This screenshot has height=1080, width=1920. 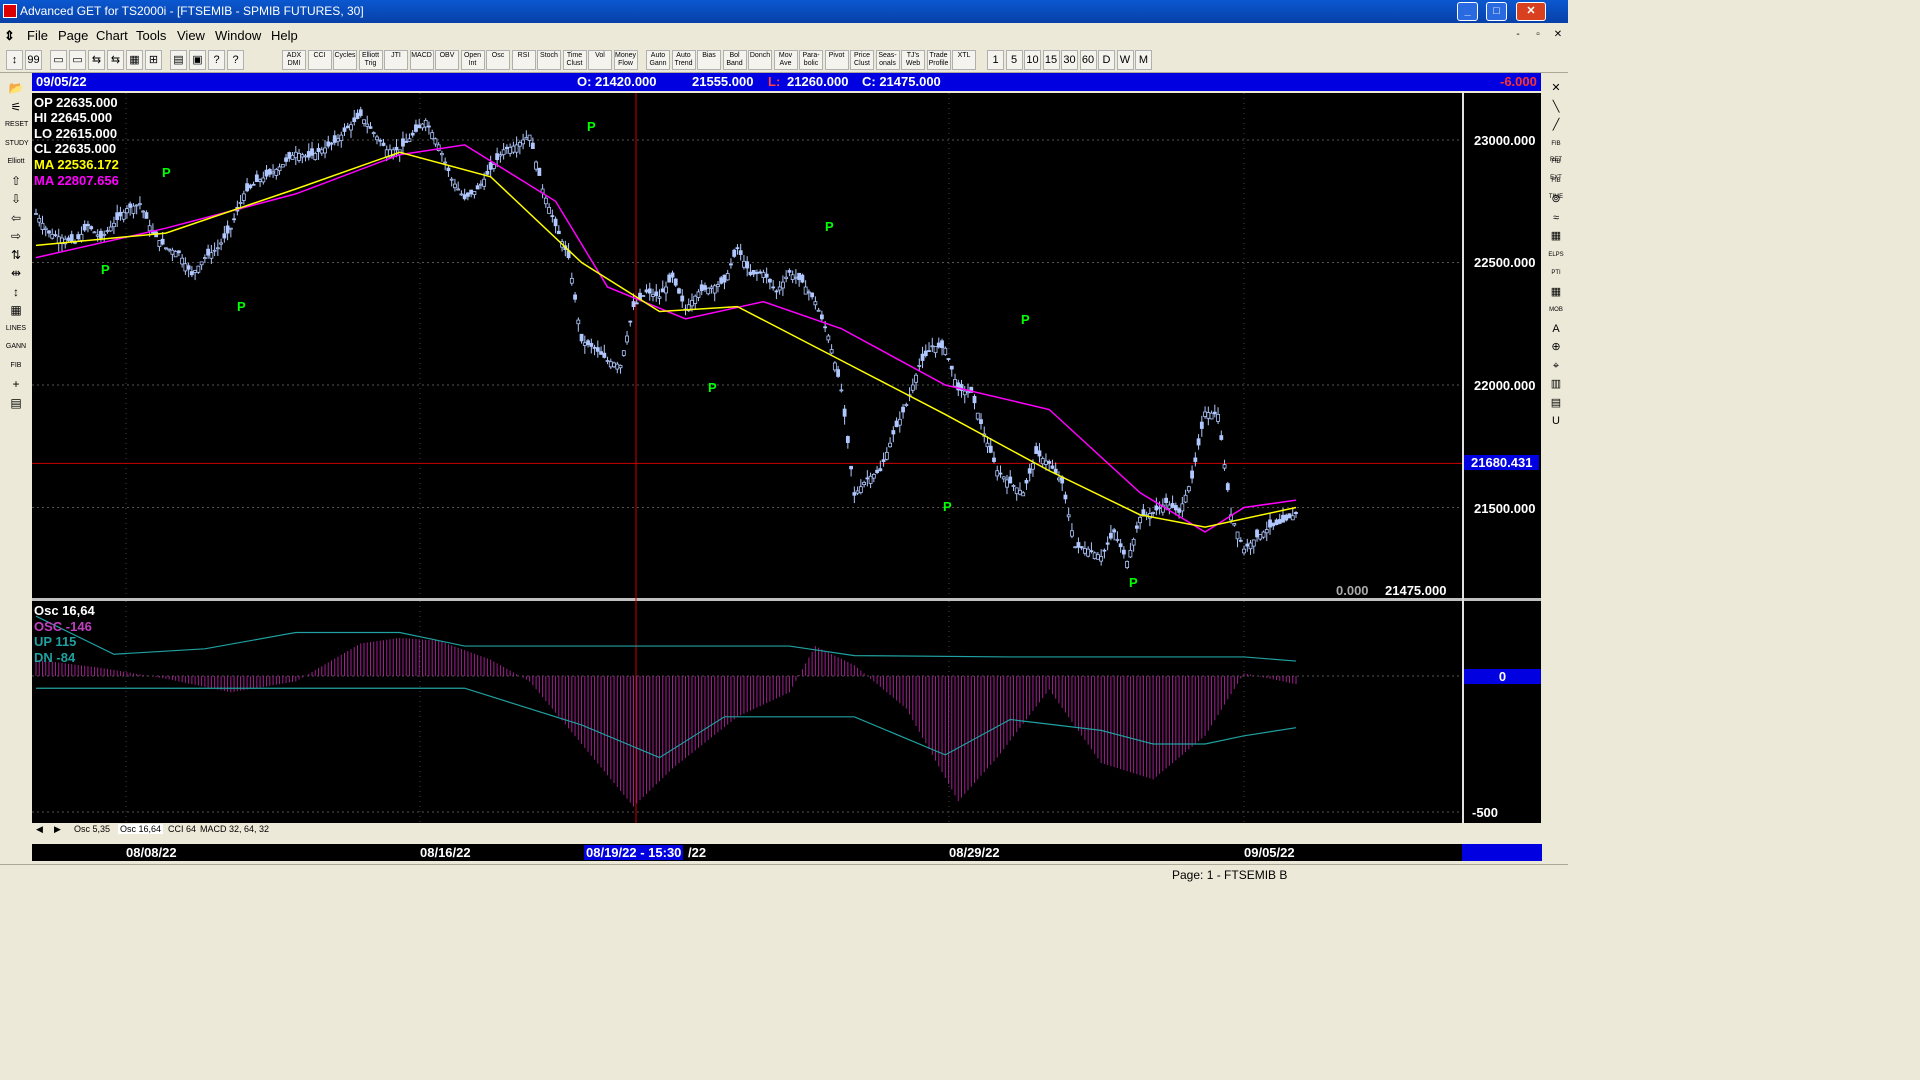 I want to click on study-button-adx-dmi: ADX DMI, so click(x=294, y=60).